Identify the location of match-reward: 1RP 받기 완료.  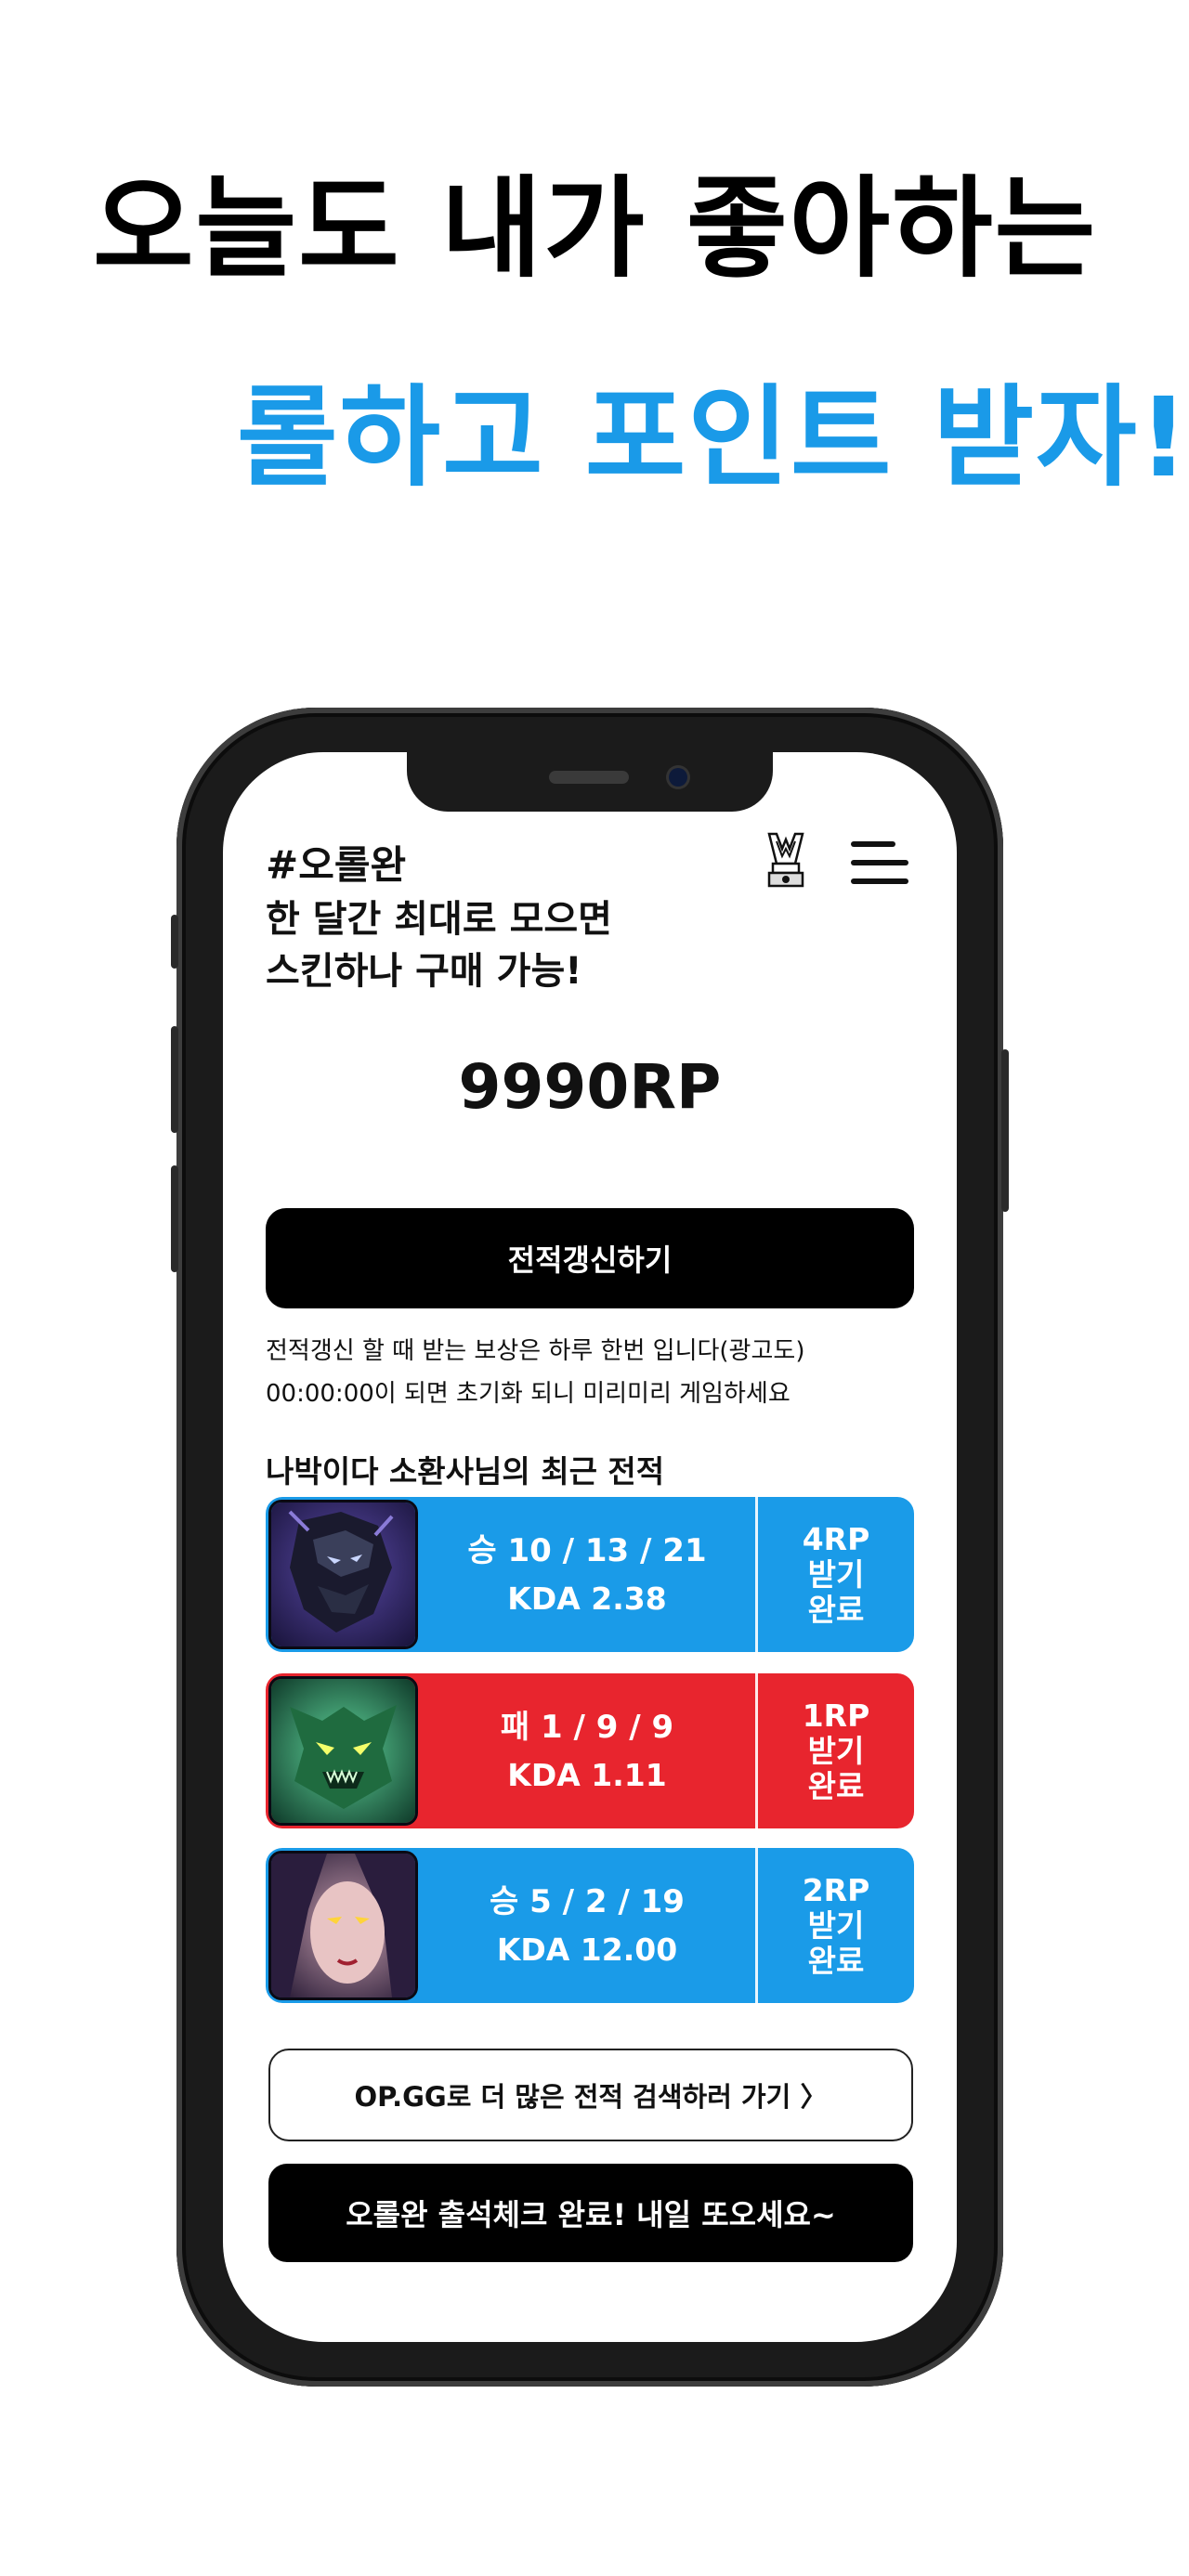
(836, 1750).